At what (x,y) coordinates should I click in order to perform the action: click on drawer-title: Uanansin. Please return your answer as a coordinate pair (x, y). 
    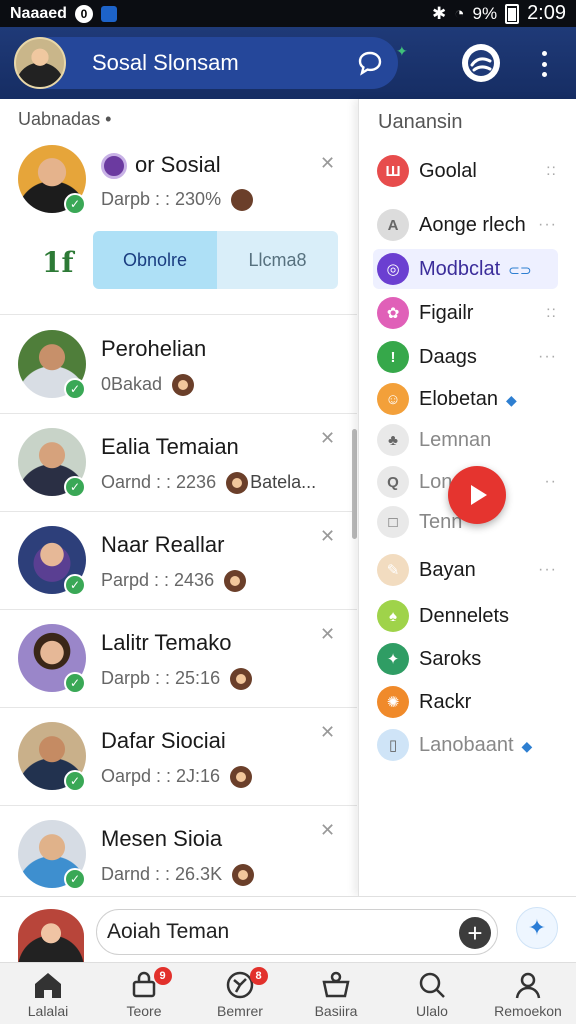
    Looking at the image, I should click on (420, 122).